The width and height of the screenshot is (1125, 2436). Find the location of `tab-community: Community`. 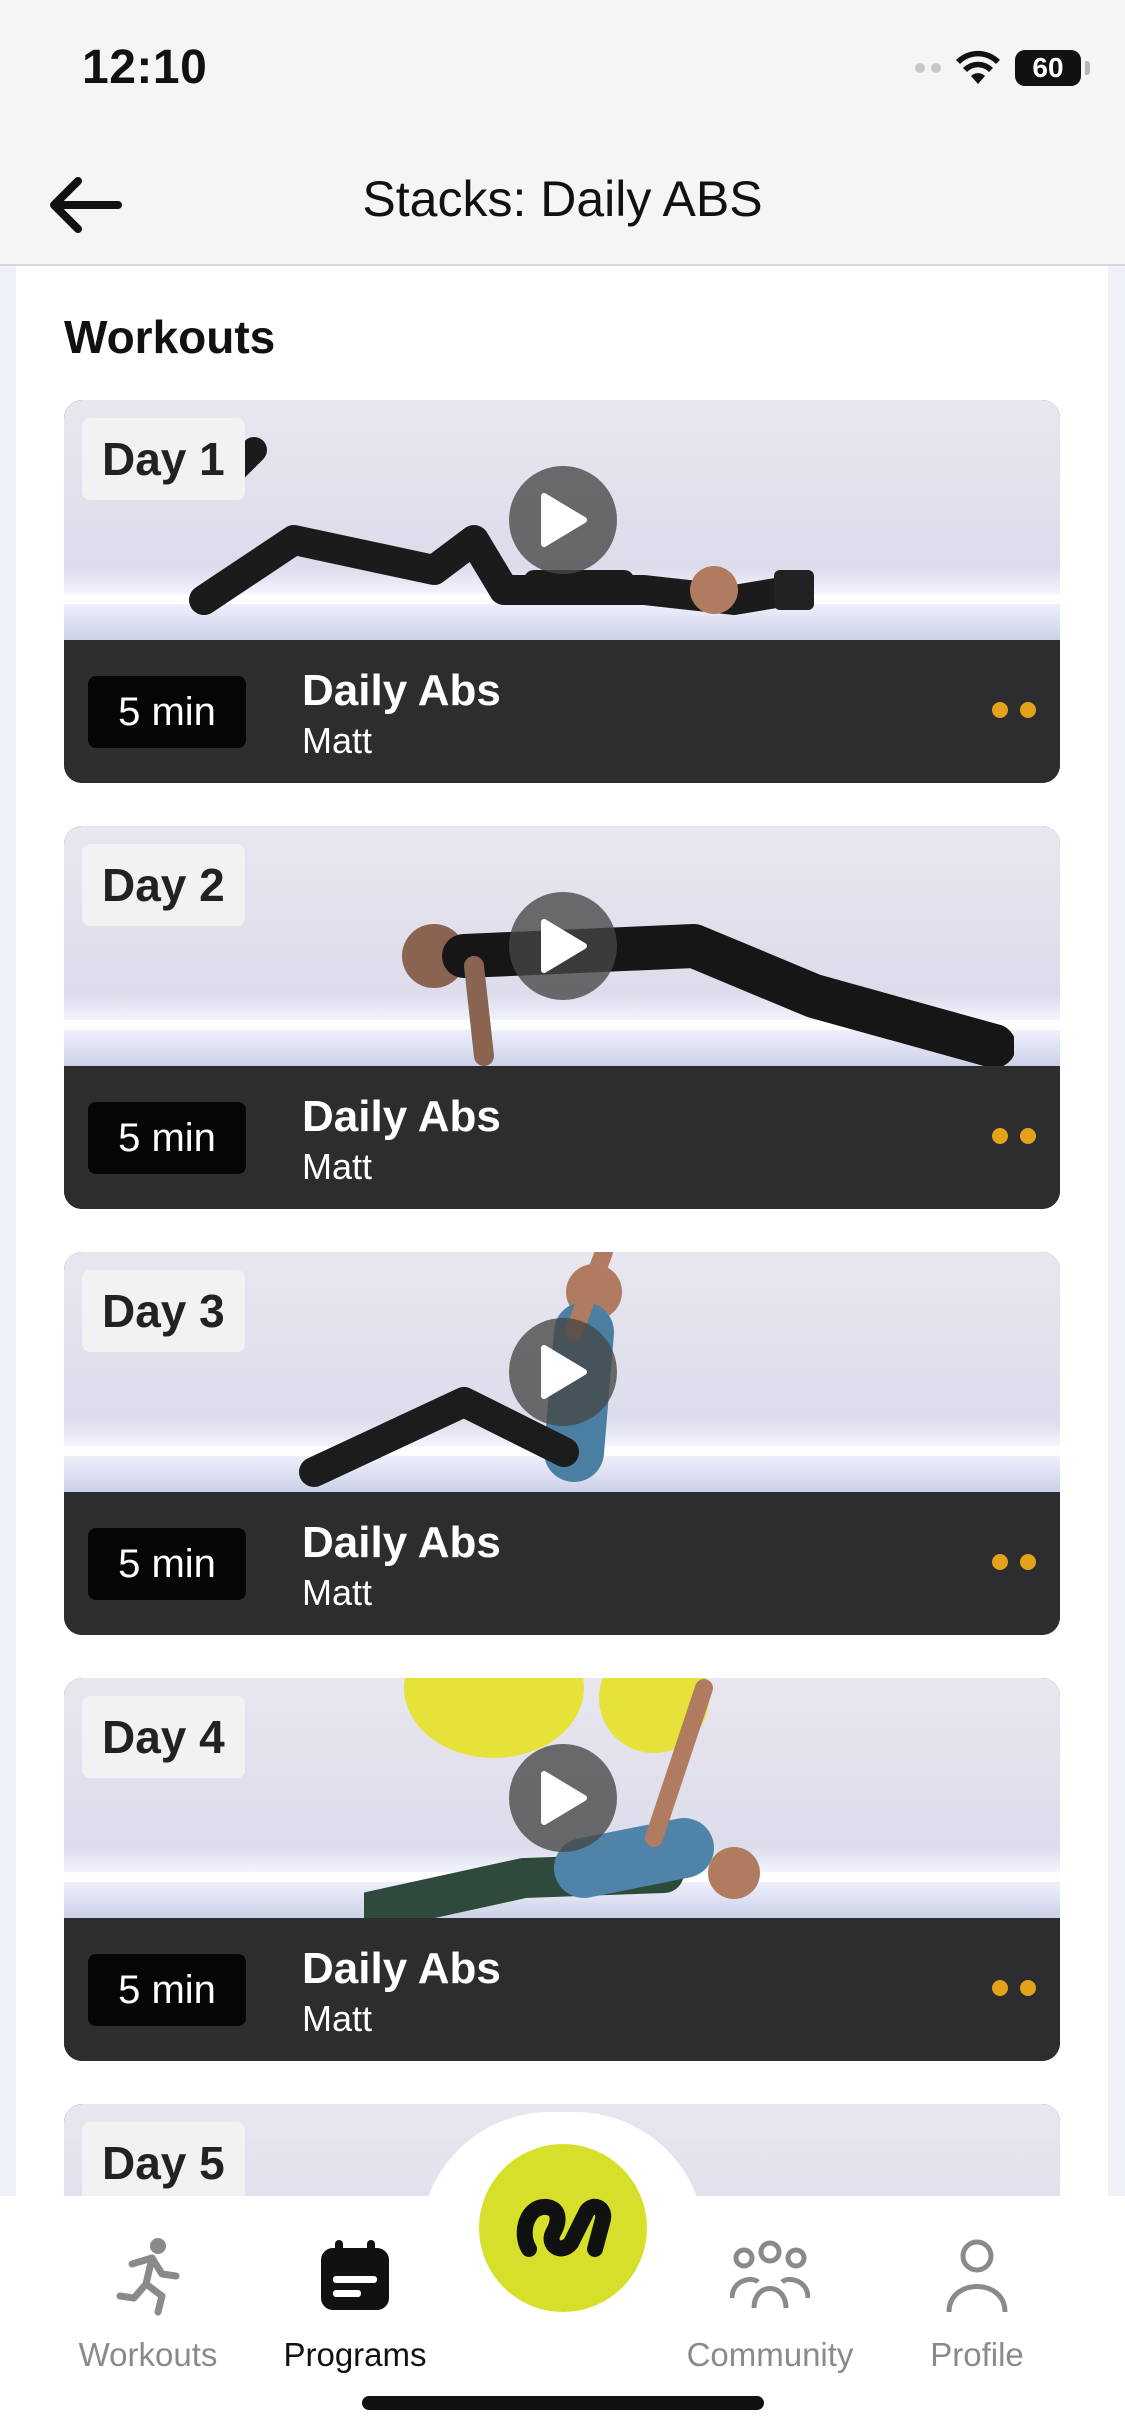

tab-community: Community is located at coordinates (770, 2304).